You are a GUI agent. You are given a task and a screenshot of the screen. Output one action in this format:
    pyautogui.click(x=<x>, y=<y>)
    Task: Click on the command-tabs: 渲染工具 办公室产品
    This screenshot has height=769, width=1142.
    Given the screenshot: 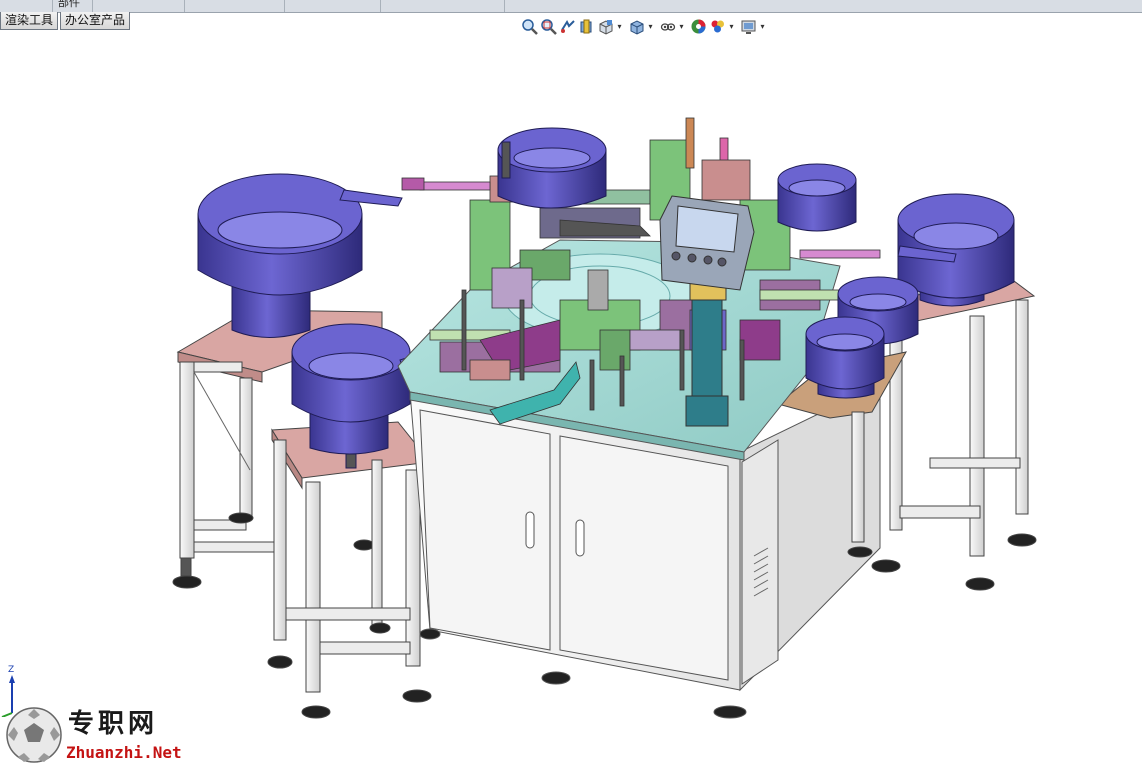 What is the action you would take?
    pyautogui.click(x=65, y=21)
    